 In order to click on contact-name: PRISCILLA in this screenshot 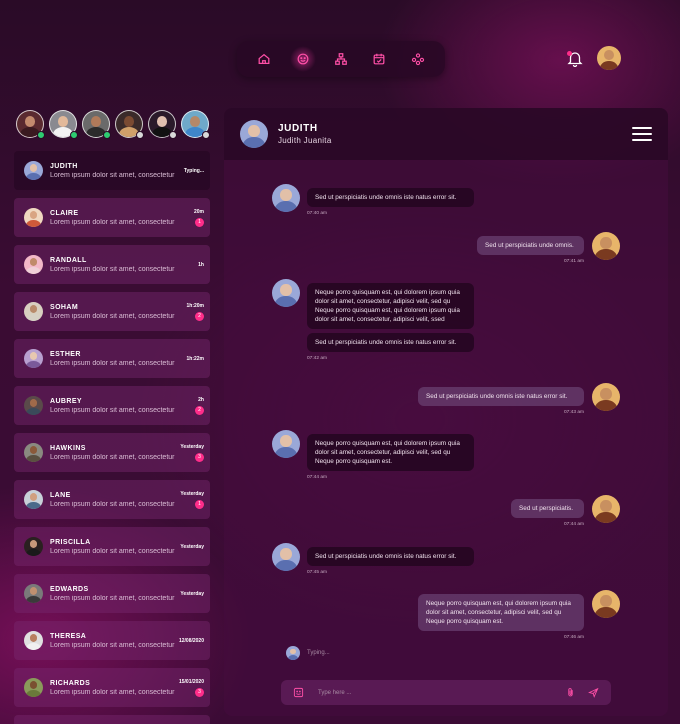, I will do `click(70, 542)`.